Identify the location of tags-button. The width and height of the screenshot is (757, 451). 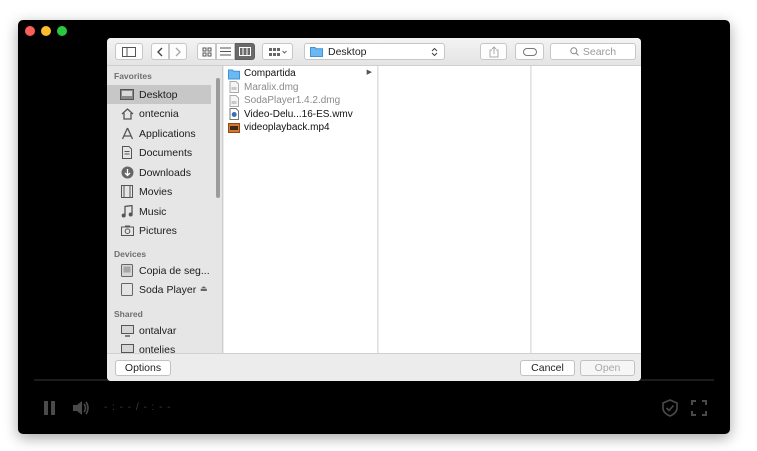
(529, 51).